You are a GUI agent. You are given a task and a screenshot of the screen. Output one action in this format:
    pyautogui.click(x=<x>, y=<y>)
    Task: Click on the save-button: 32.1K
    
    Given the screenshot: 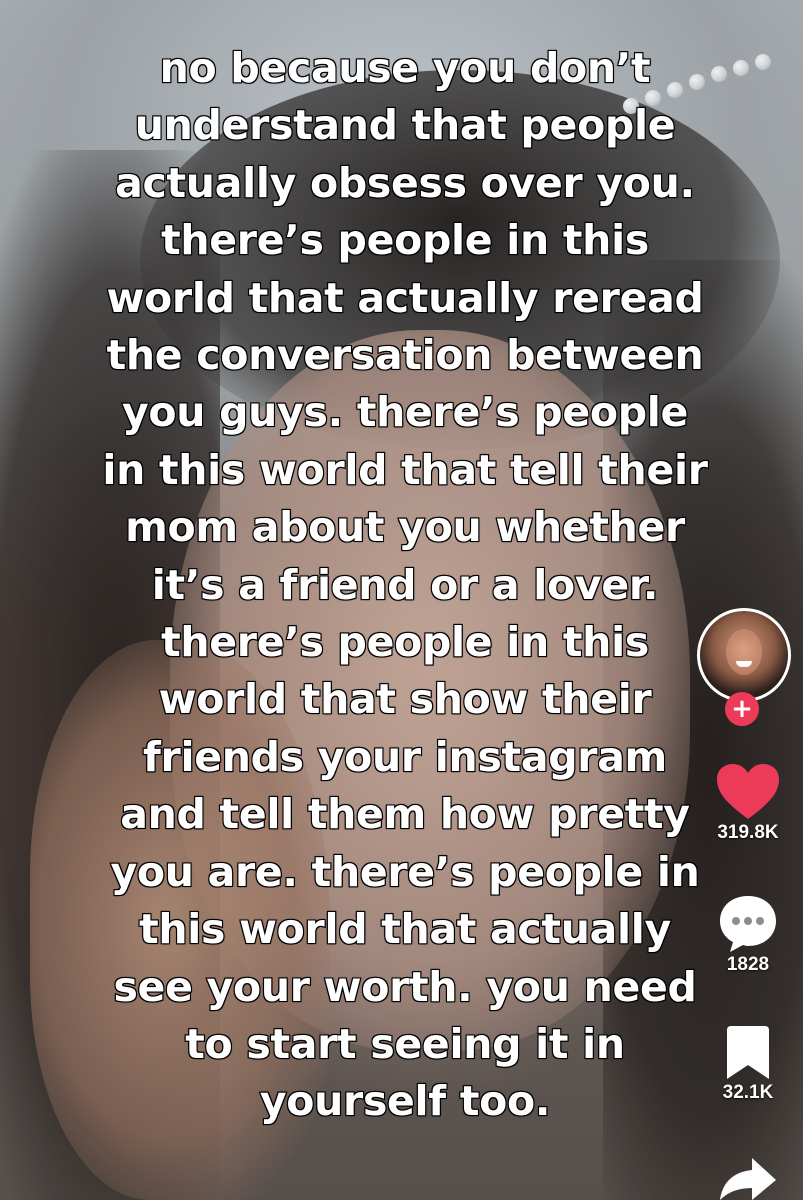 What is the action you would take?
    pyautogui.click(x=748, y=1064)
    